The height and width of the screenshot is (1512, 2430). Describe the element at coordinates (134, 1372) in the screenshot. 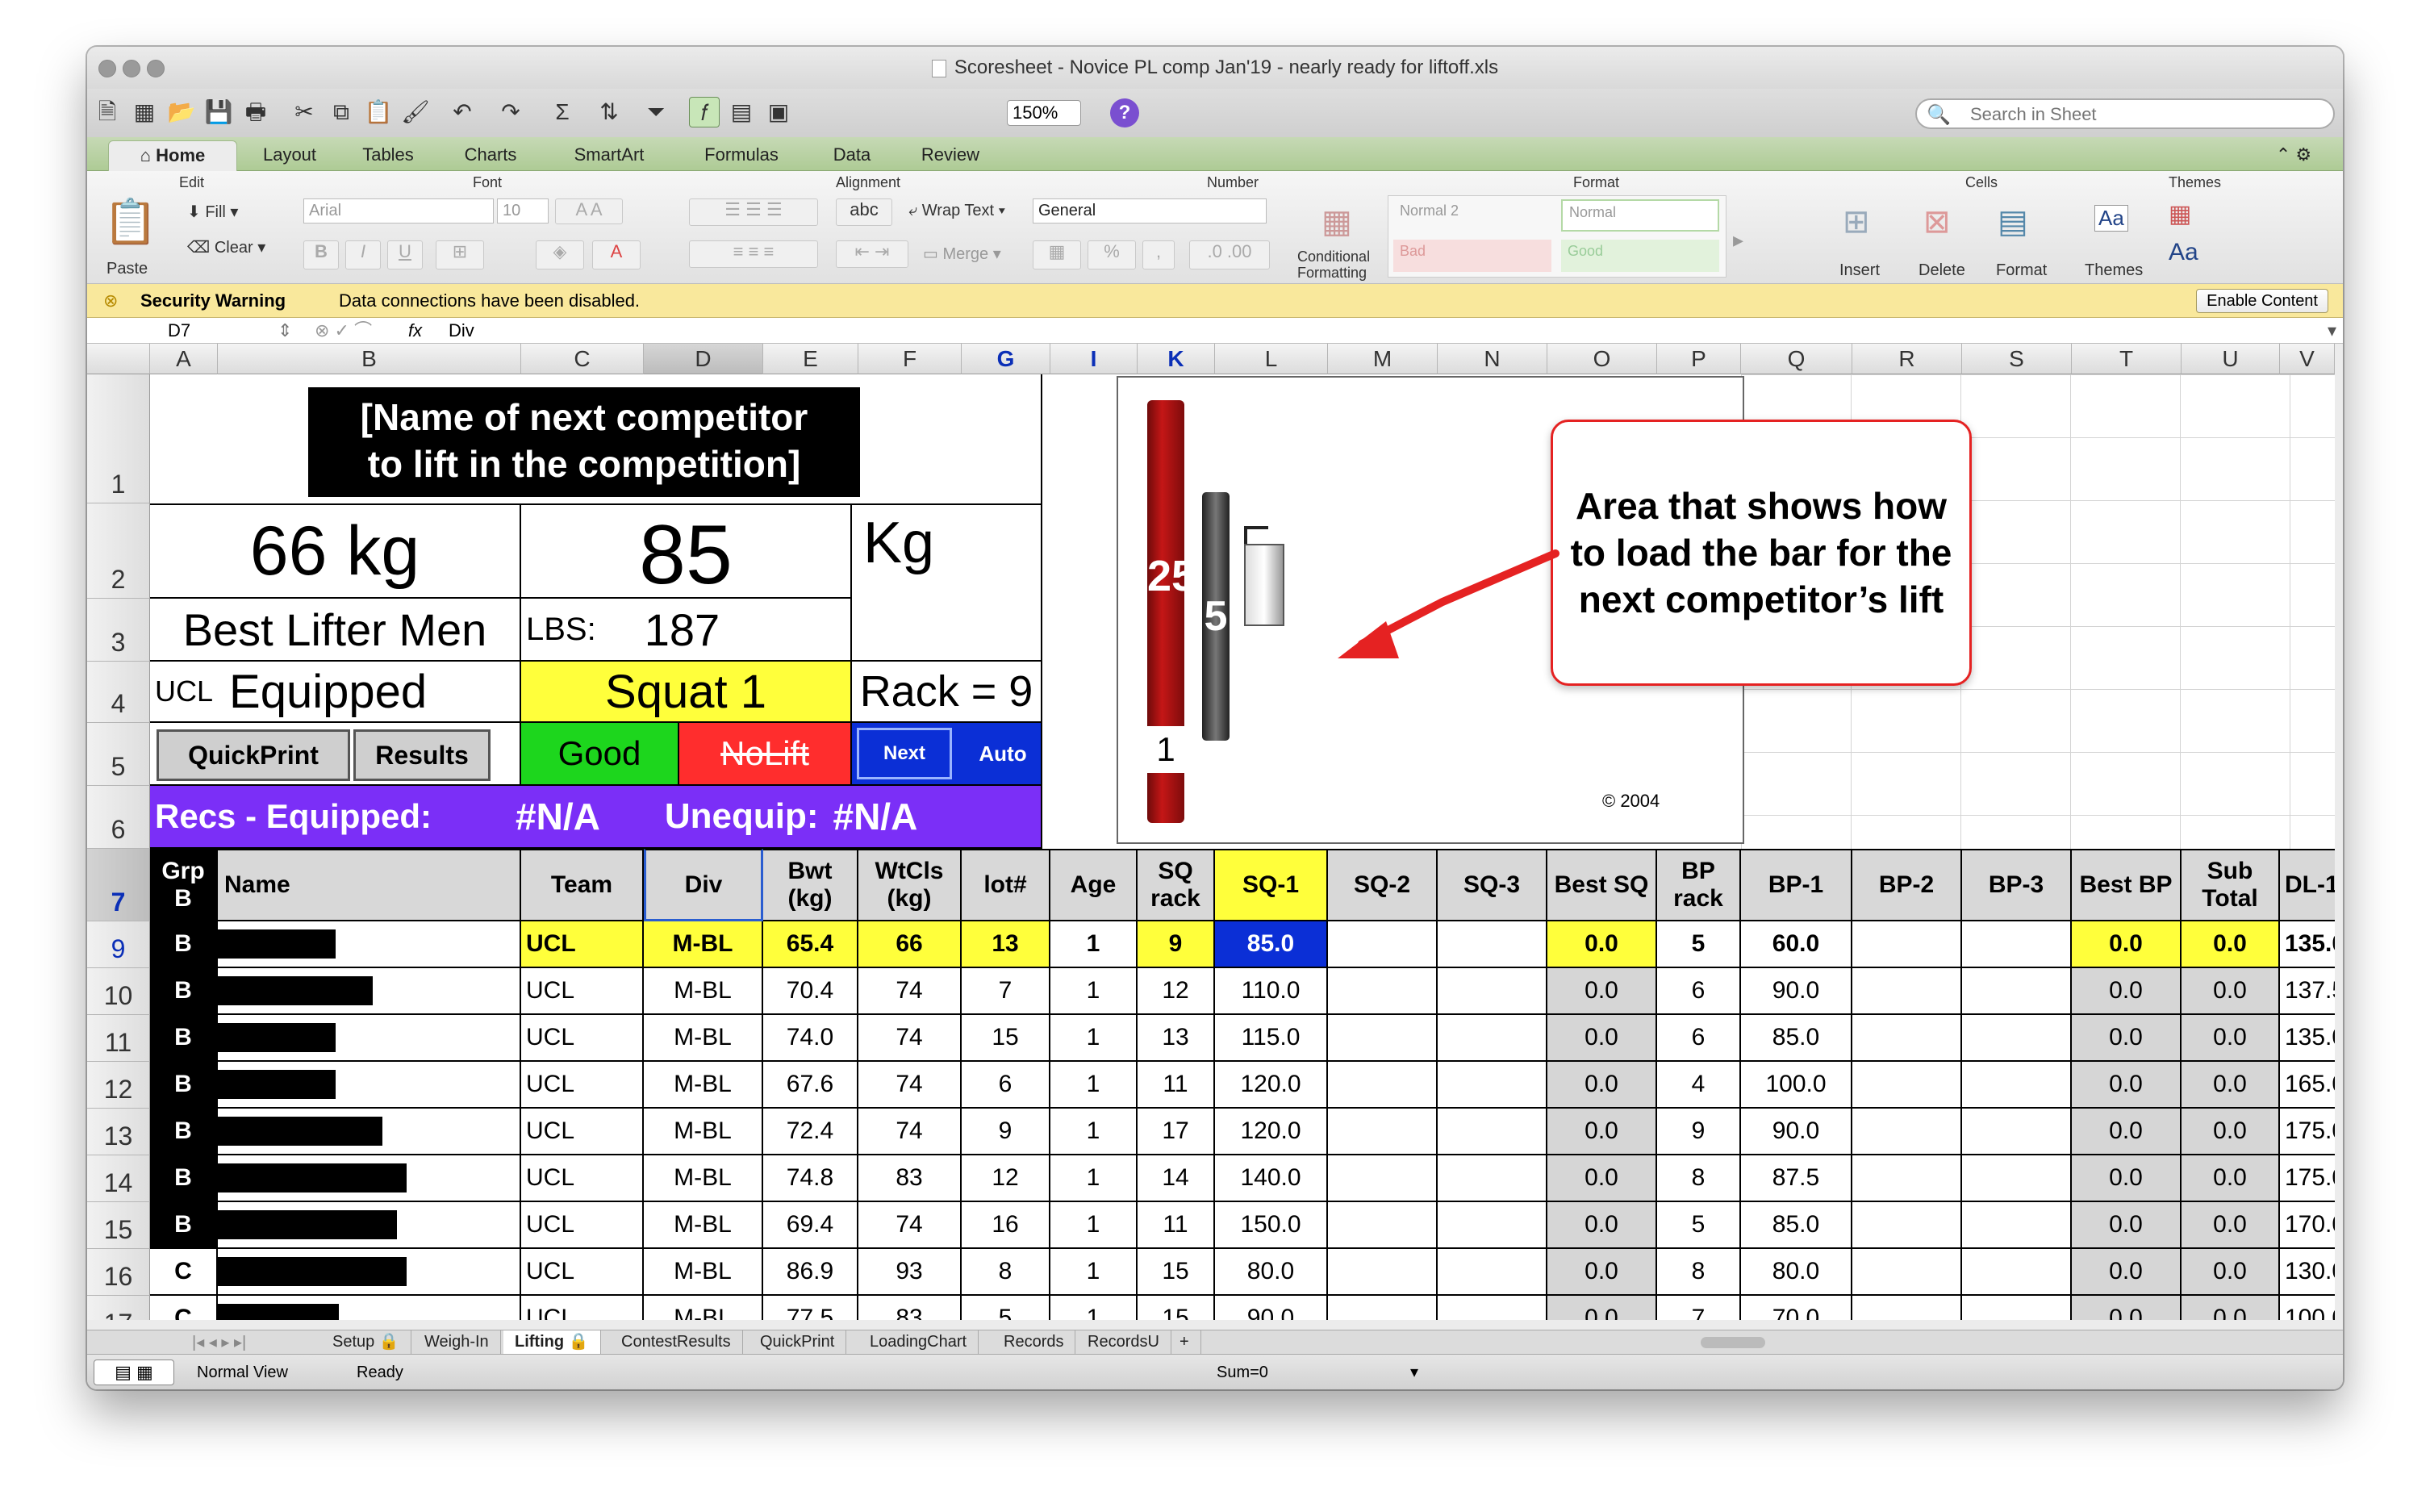

I see `view-toggle-icons: ▤ ▦` at that location.